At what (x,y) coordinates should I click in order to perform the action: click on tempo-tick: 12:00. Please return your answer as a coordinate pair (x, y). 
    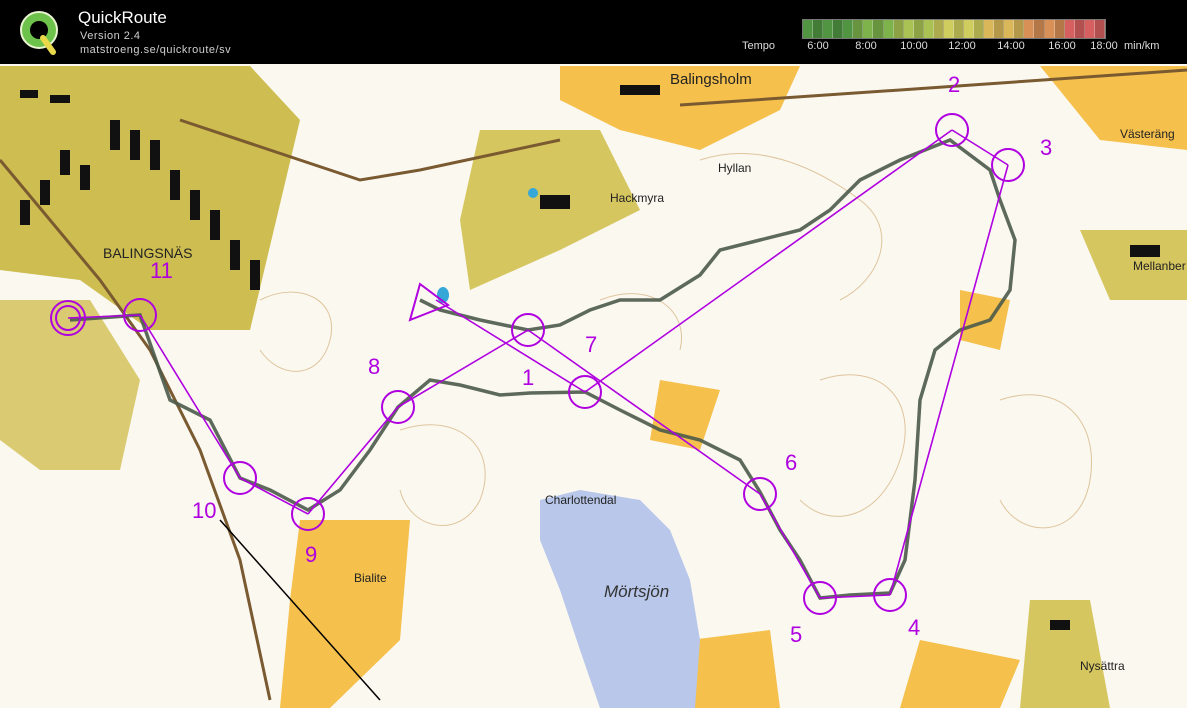
    Looking at the image, I should click on (962, 46).